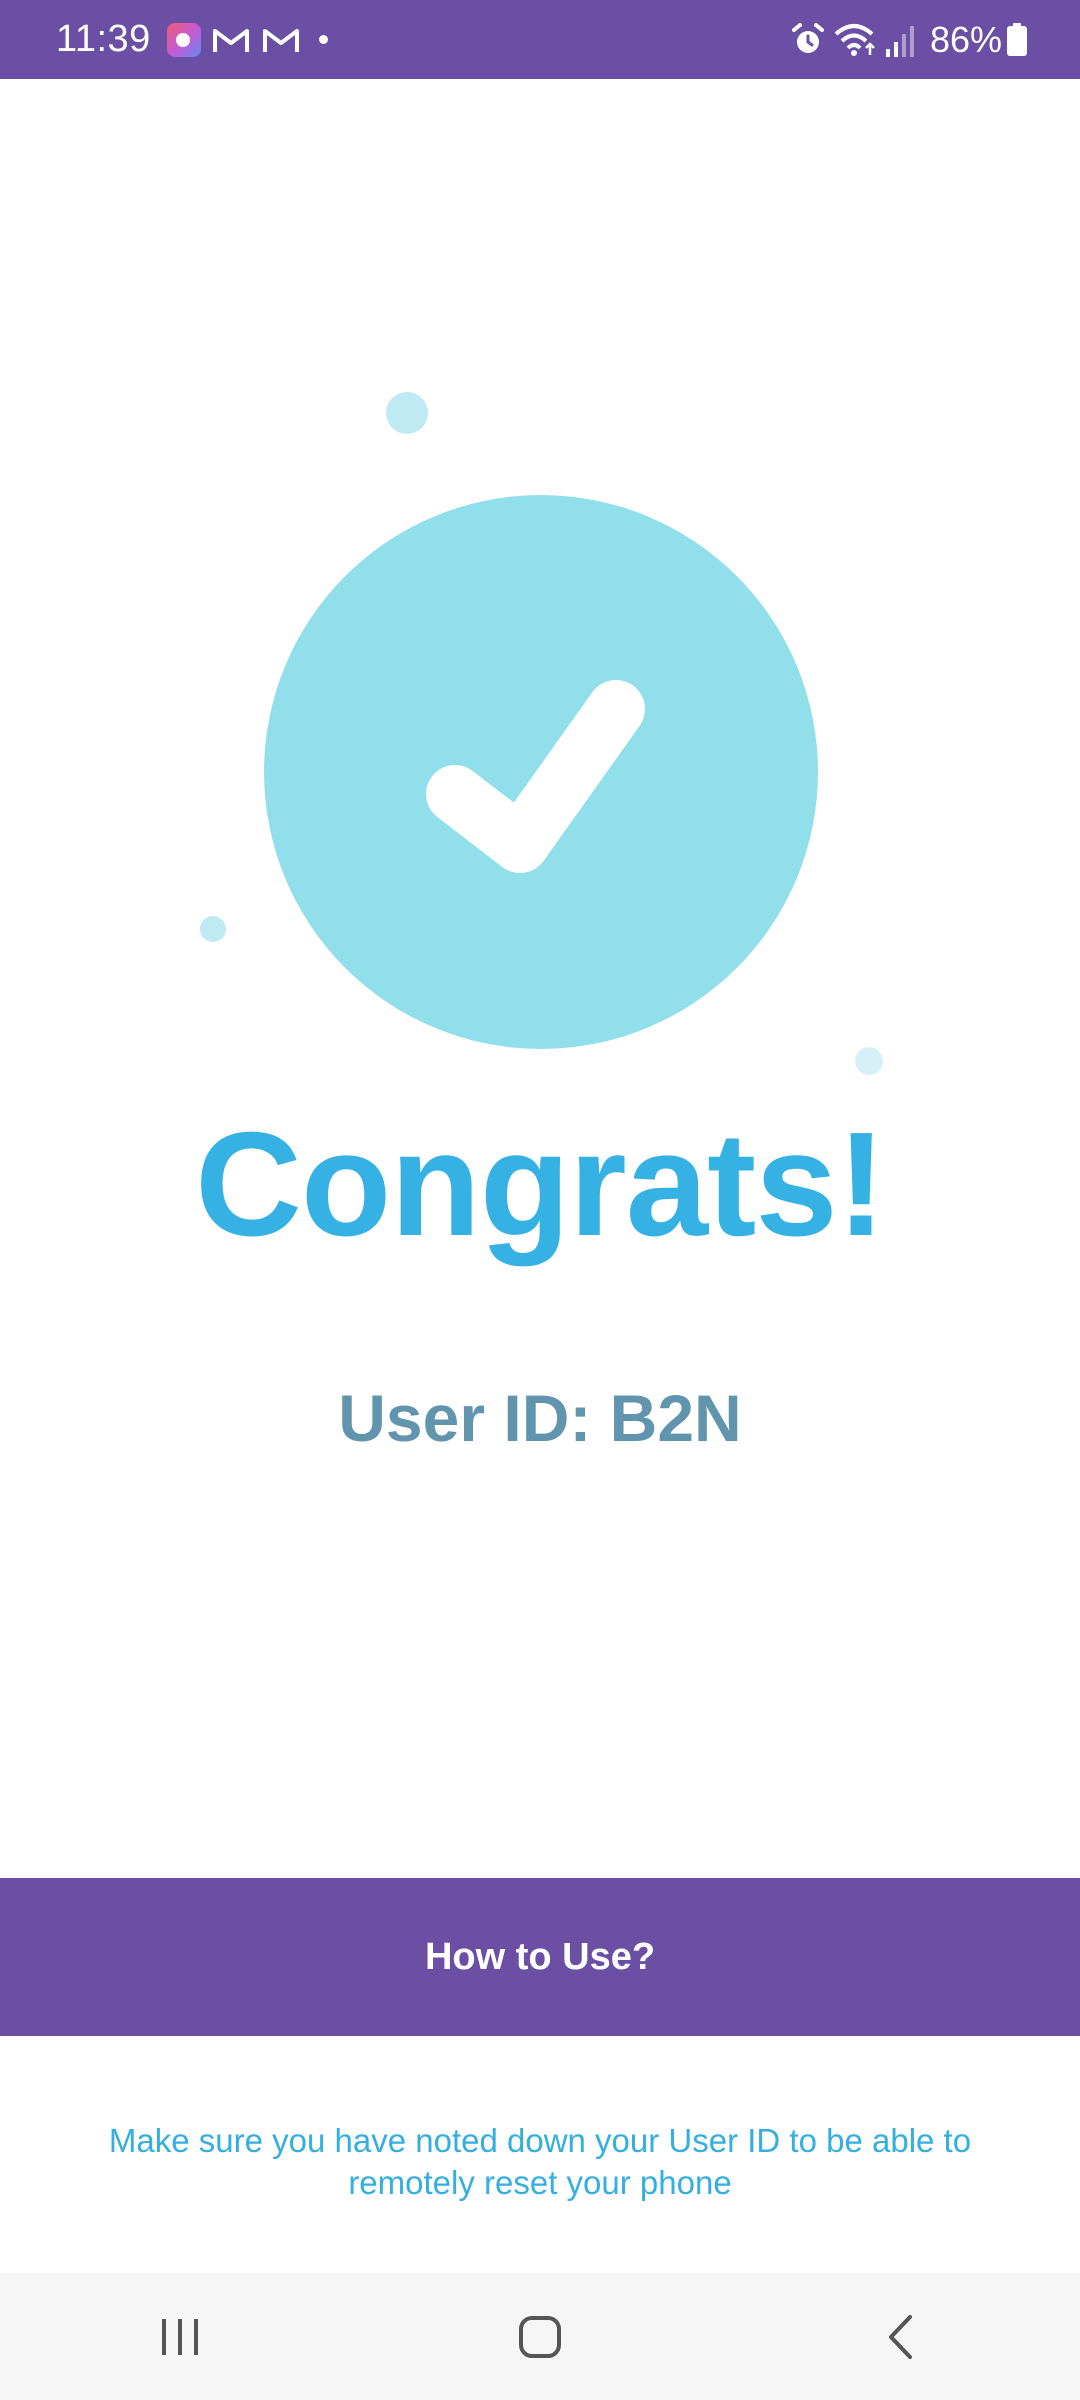 This screenshot has width=1080, height=2400. What do you see at coordinates (540, 1184) in the screenshot?
I see `congrats-heading: Congrats!` at bounding box center [540, 1184].